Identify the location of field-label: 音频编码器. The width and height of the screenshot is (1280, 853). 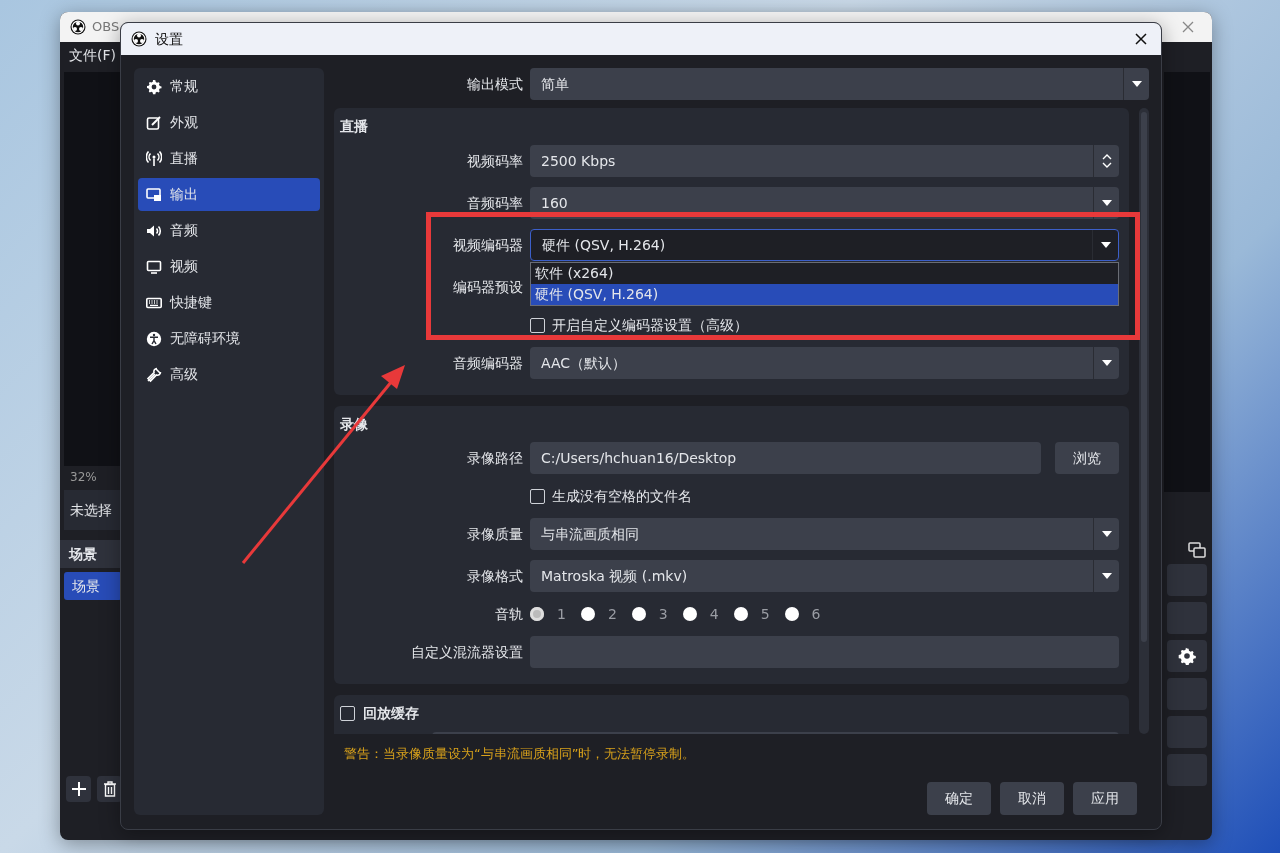
(487, 363).